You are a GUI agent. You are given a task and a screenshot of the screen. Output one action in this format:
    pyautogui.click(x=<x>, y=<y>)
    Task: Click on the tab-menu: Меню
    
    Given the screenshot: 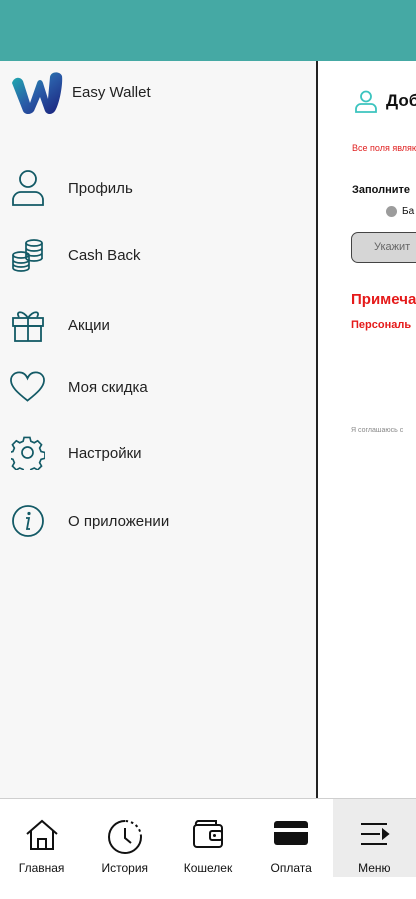 What is the action you would take?
    pyautogui.click(x=374, y=838)
    